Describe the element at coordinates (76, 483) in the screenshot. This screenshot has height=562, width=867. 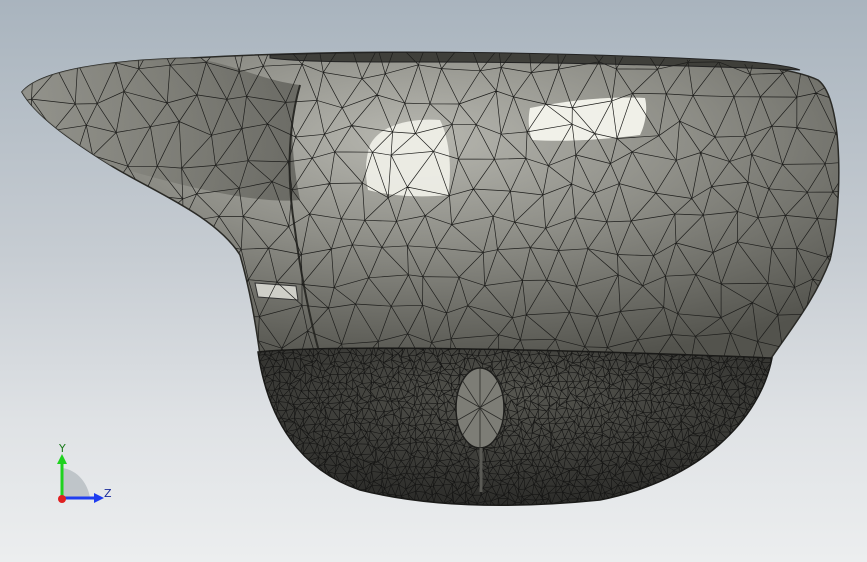
I see `triad-plane-shading` at that location.